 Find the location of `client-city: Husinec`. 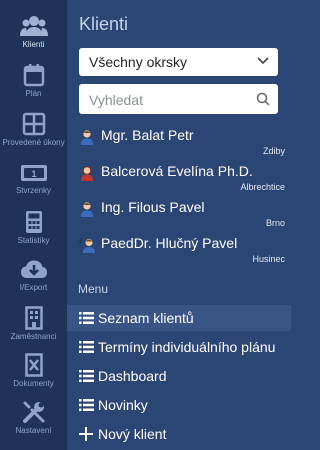

client-city: Husinec is located at coordinates (268, 259).